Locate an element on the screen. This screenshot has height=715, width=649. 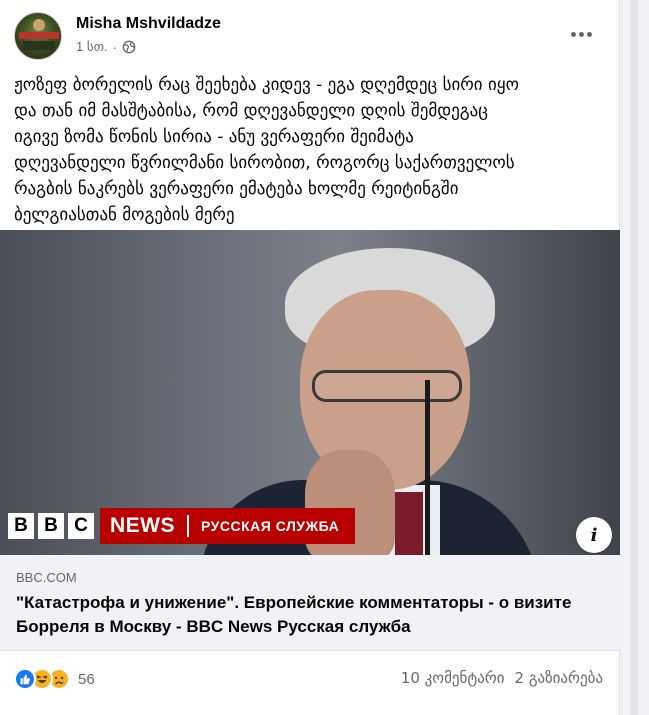
info-icon: i is located at coordinates (594, 535).